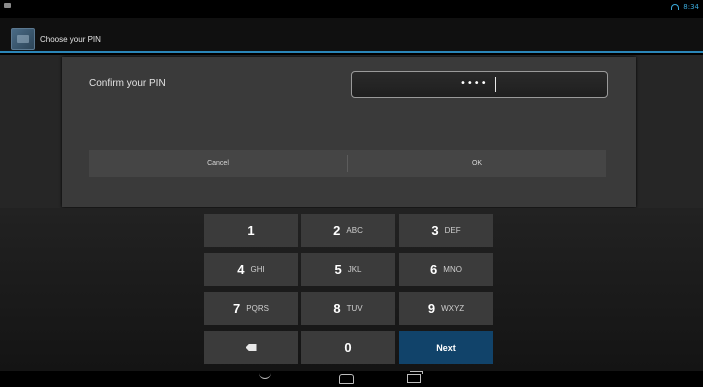 This screenshot has height=387, width=703. I want to click on key-1: 1, so click(251, 230).